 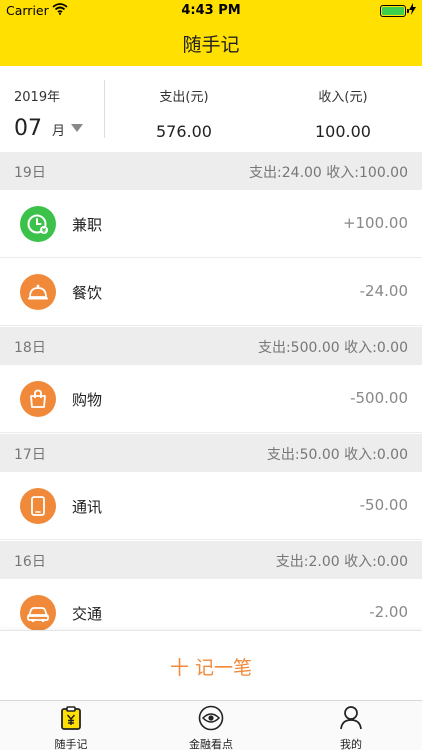 I want to click on tab-finance: 金融看点, so click(x=211, y=727).